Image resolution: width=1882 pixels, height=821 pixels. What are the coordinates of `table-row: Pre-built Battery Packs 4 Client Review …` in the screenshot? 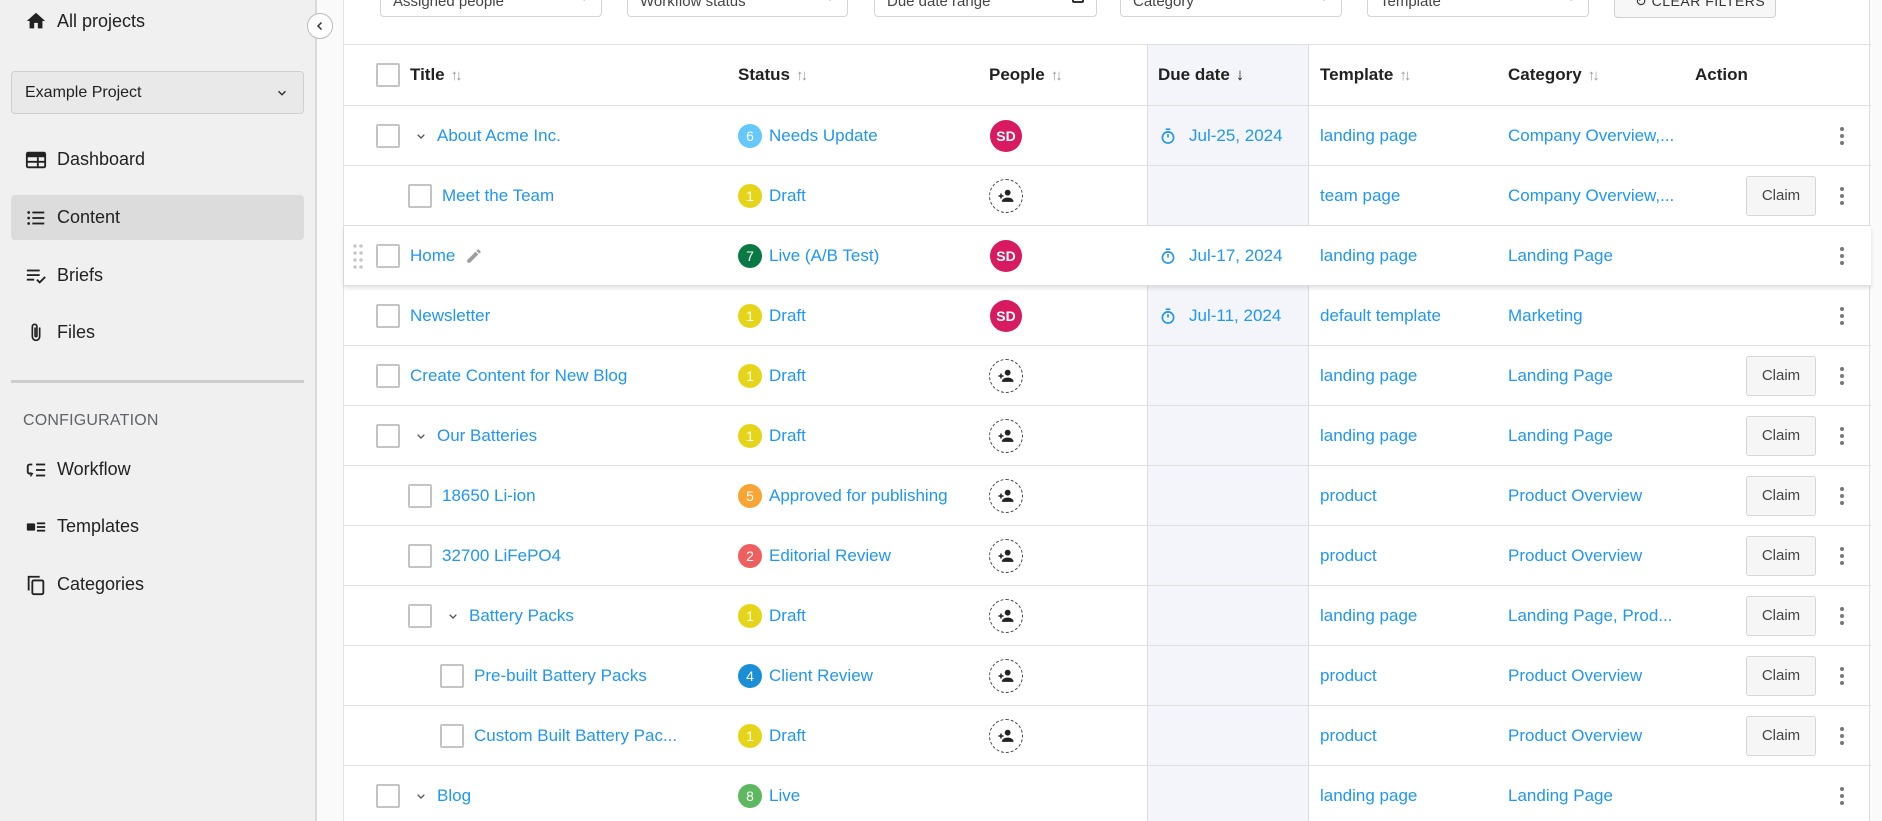 It's located at (1107, 676).